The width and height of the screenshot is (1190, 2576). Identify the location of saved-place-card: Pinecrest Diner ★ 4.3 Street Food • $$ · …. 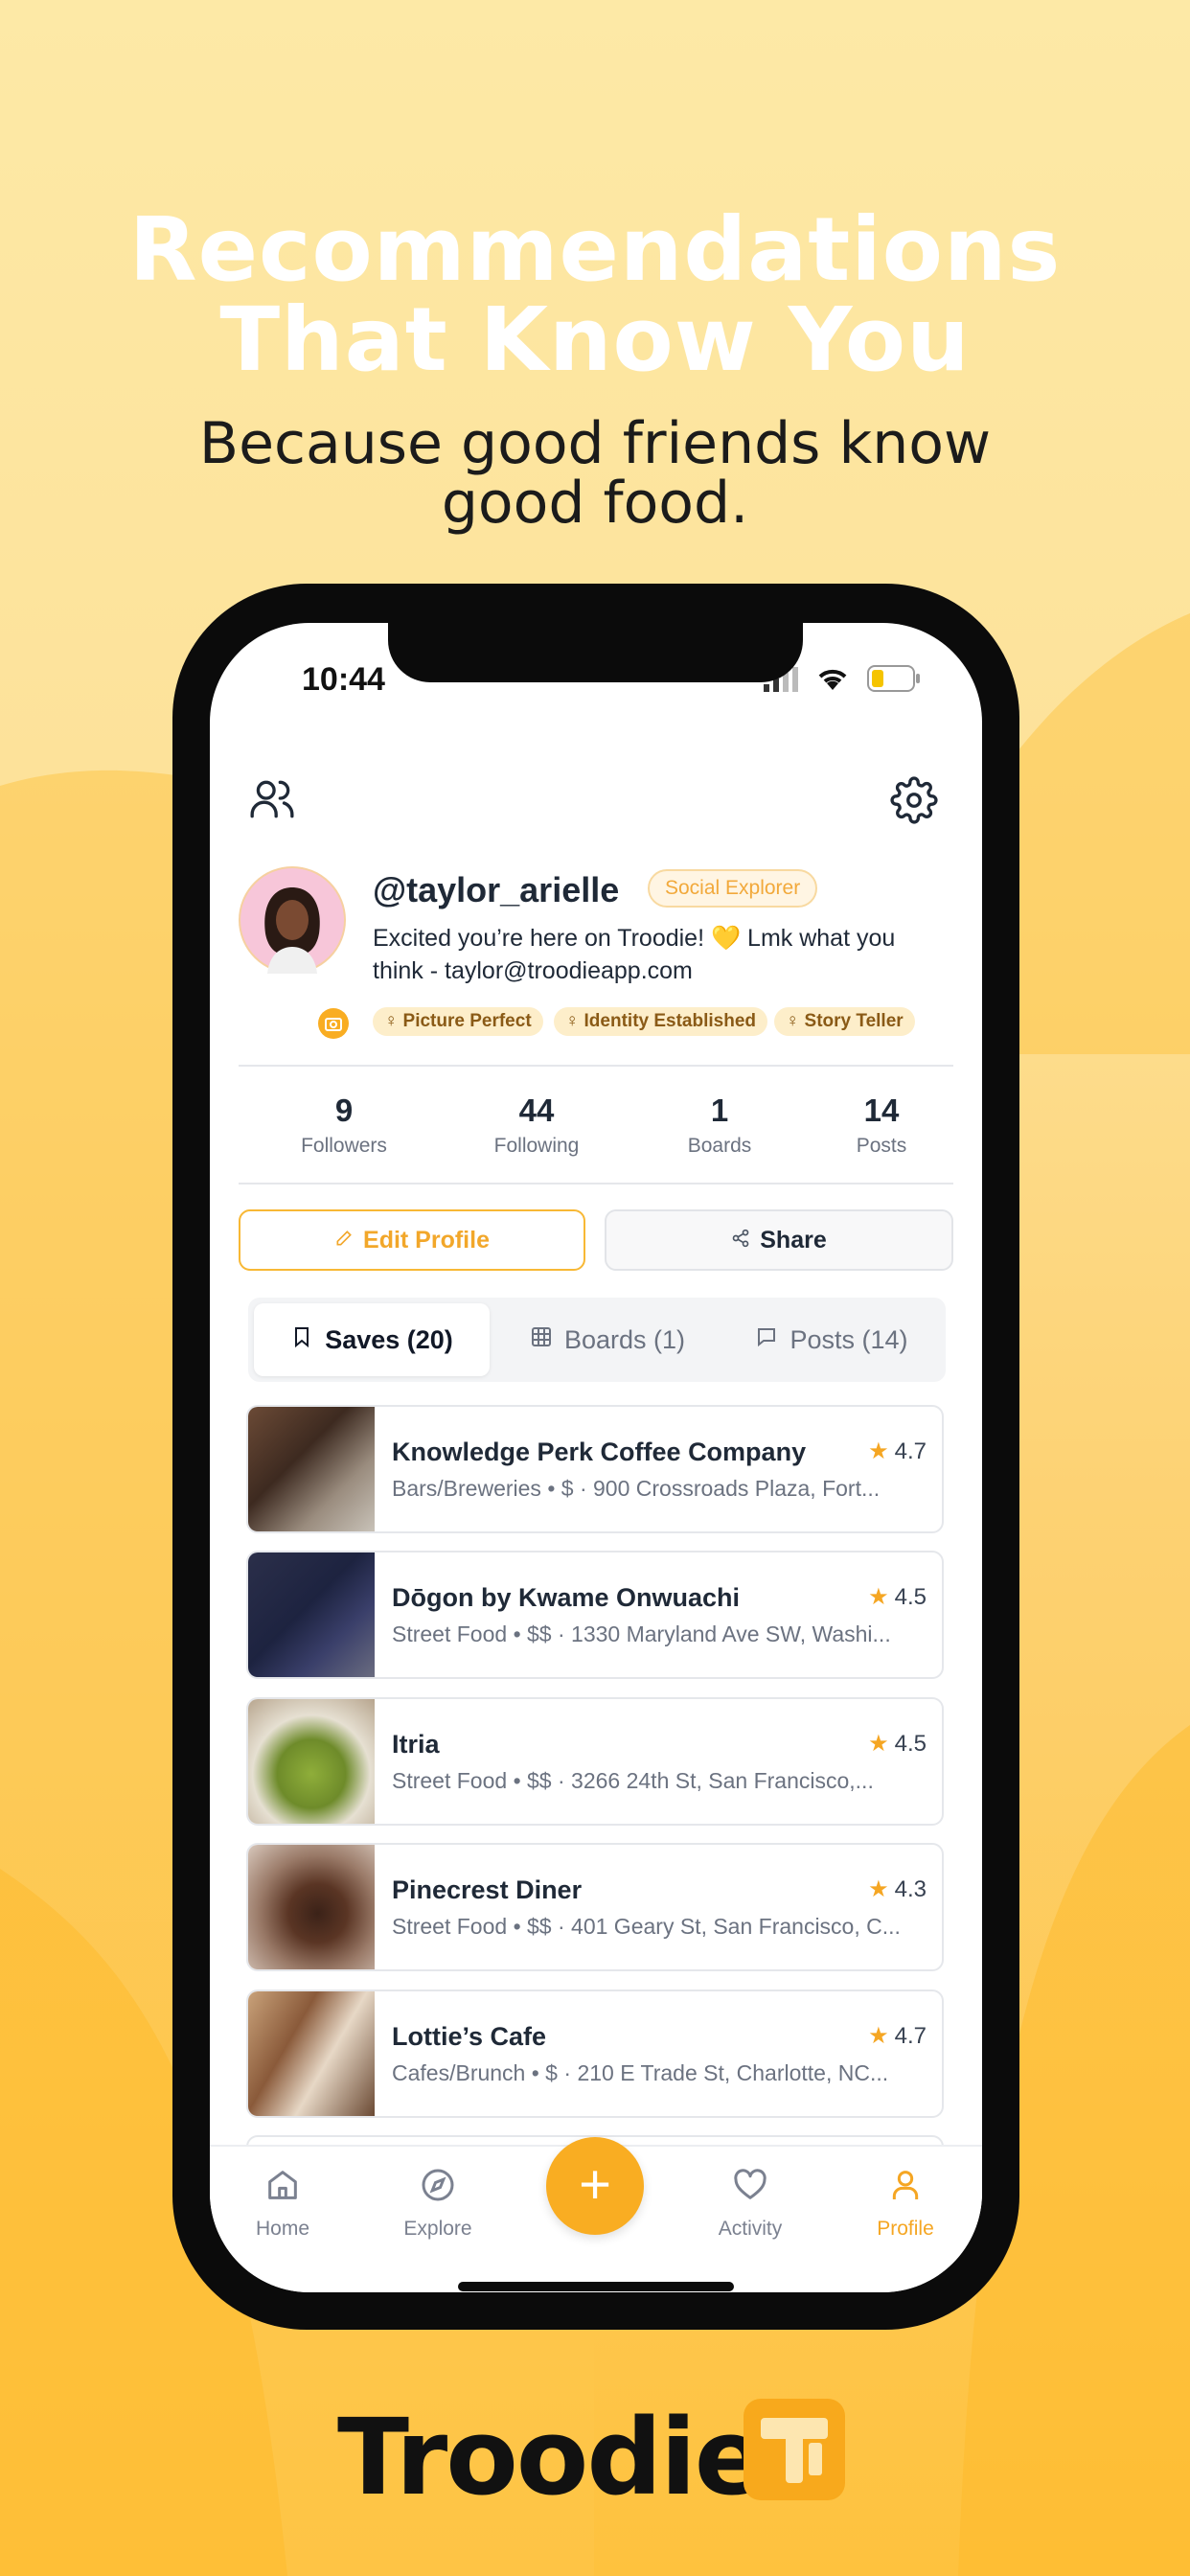
(595, 1907).